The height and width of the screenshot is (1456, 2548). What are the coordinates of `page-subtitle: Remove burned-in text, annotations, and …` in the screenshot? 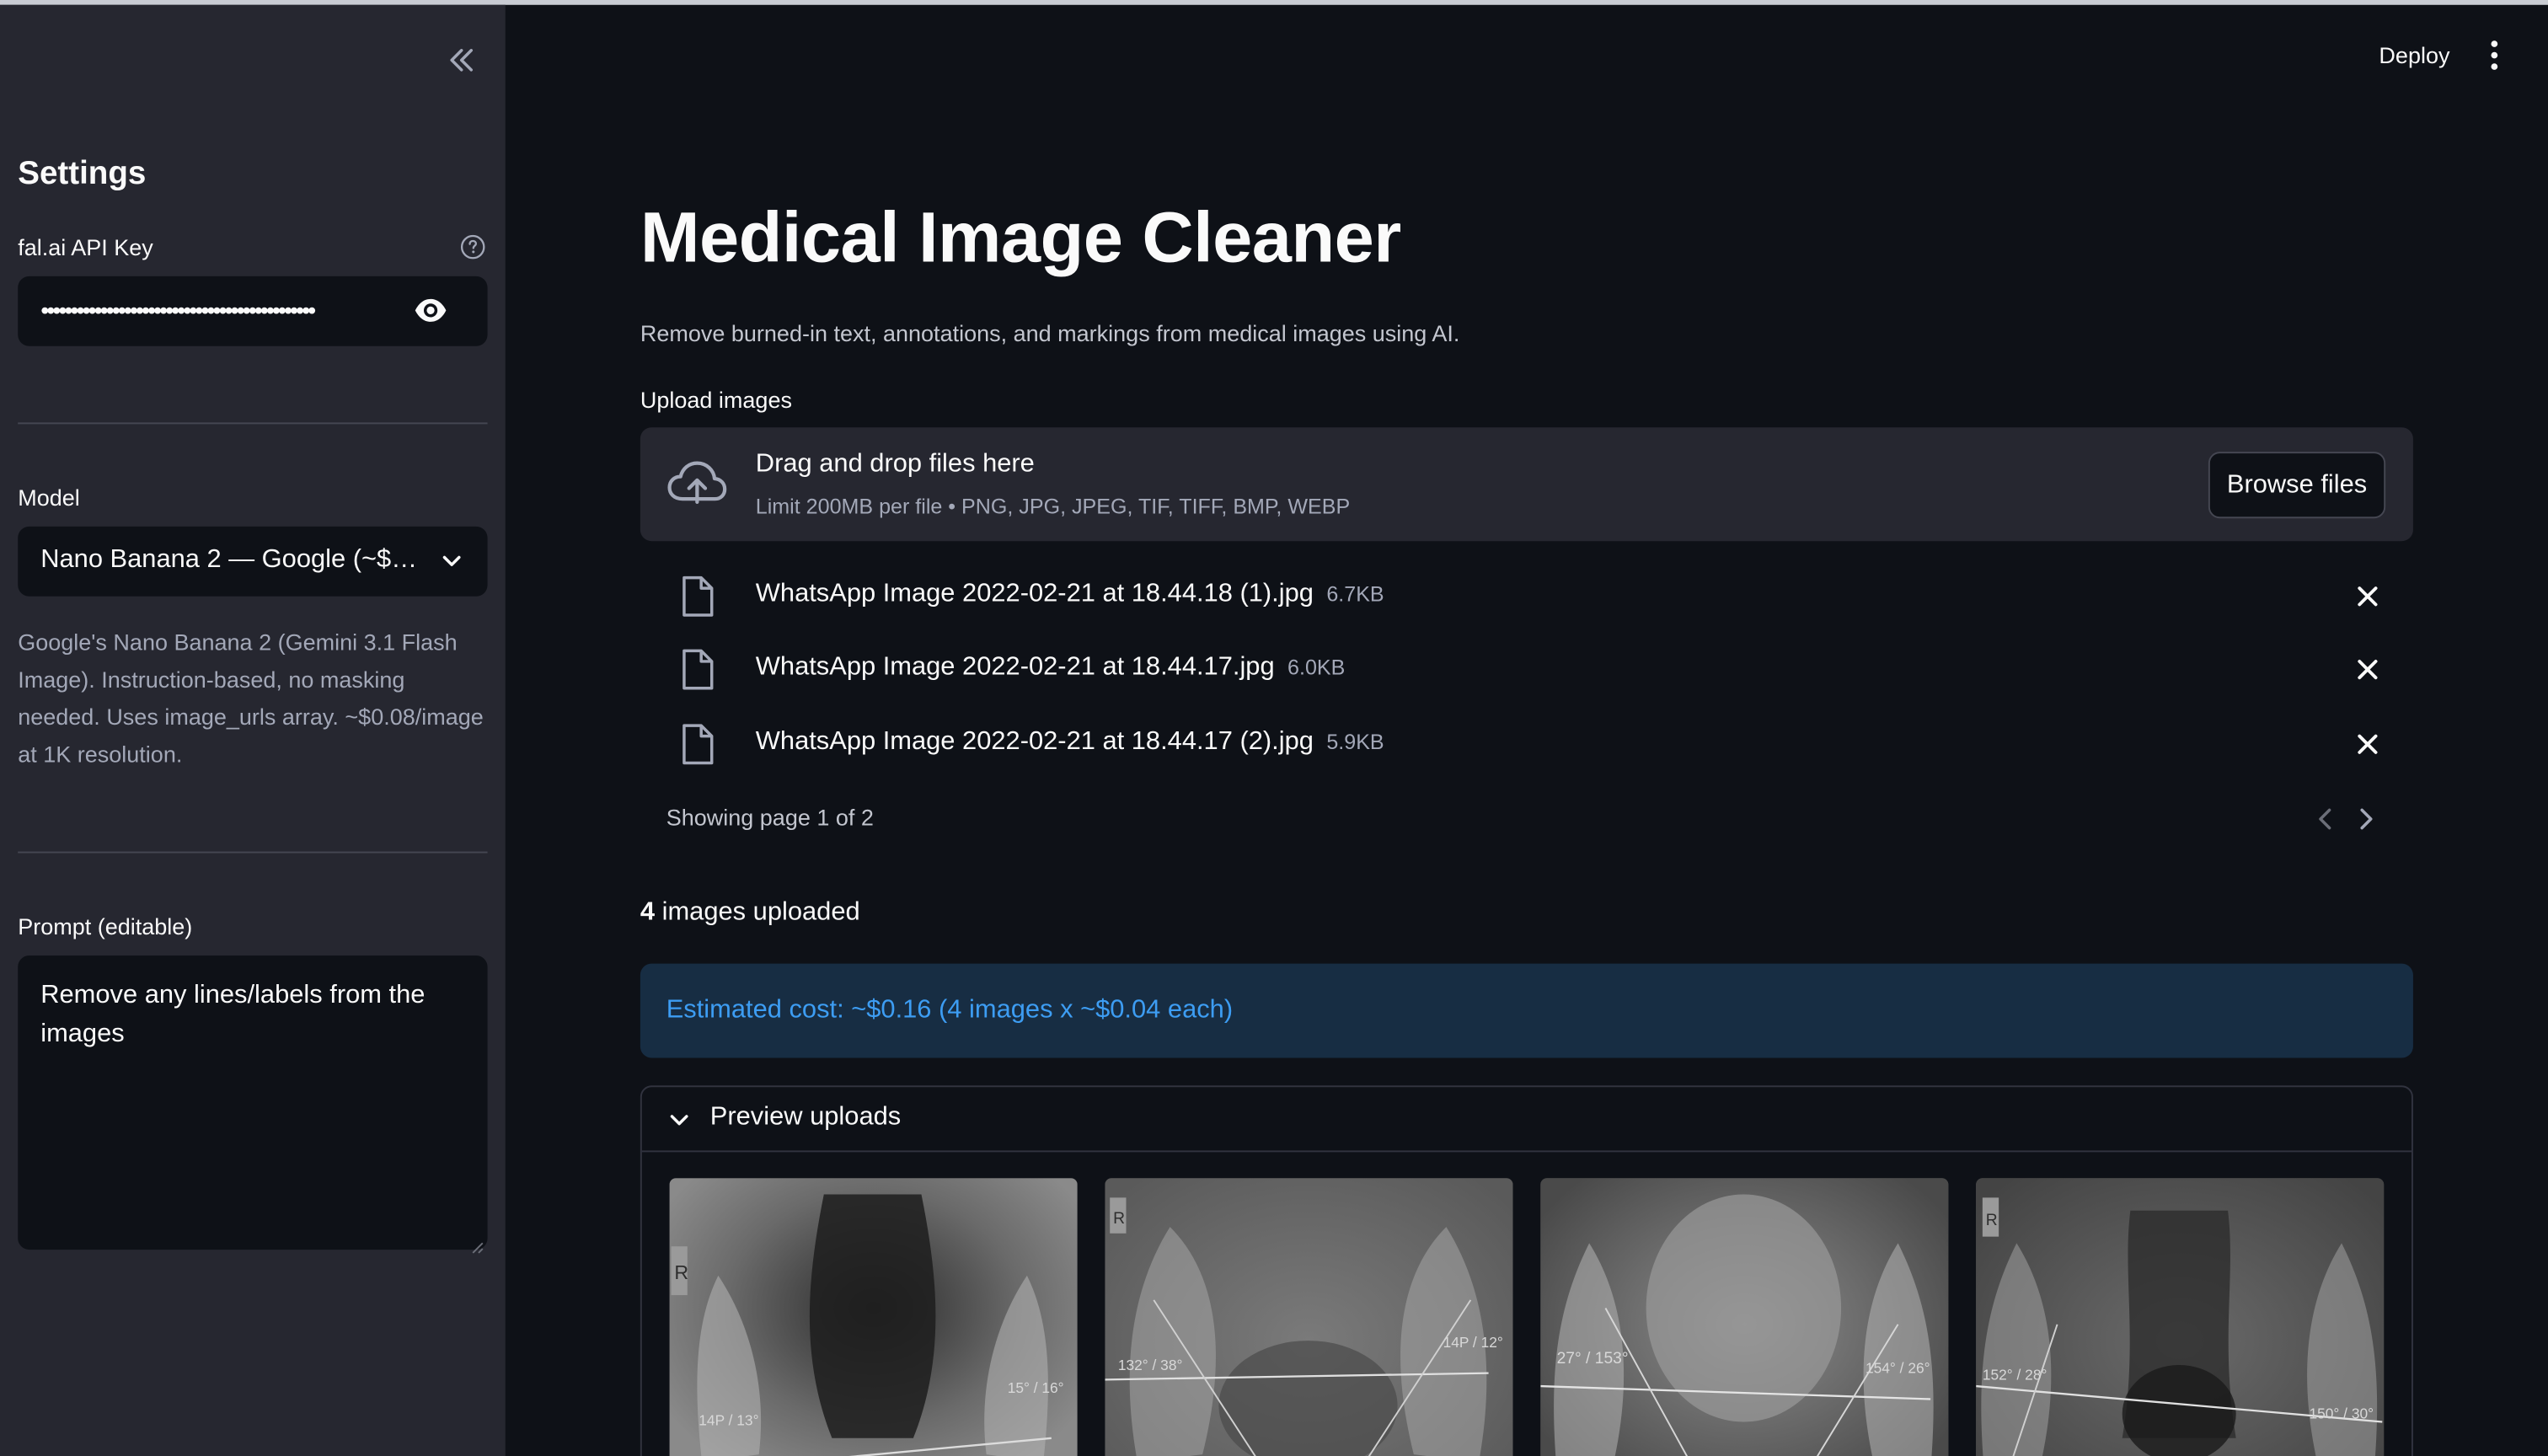 It's located at (1050, 332).